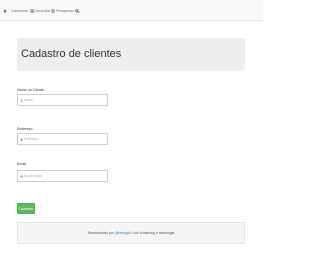 The width and height of the screenshot is (320, 263). I want to click on list-icon, so click(53, 11).